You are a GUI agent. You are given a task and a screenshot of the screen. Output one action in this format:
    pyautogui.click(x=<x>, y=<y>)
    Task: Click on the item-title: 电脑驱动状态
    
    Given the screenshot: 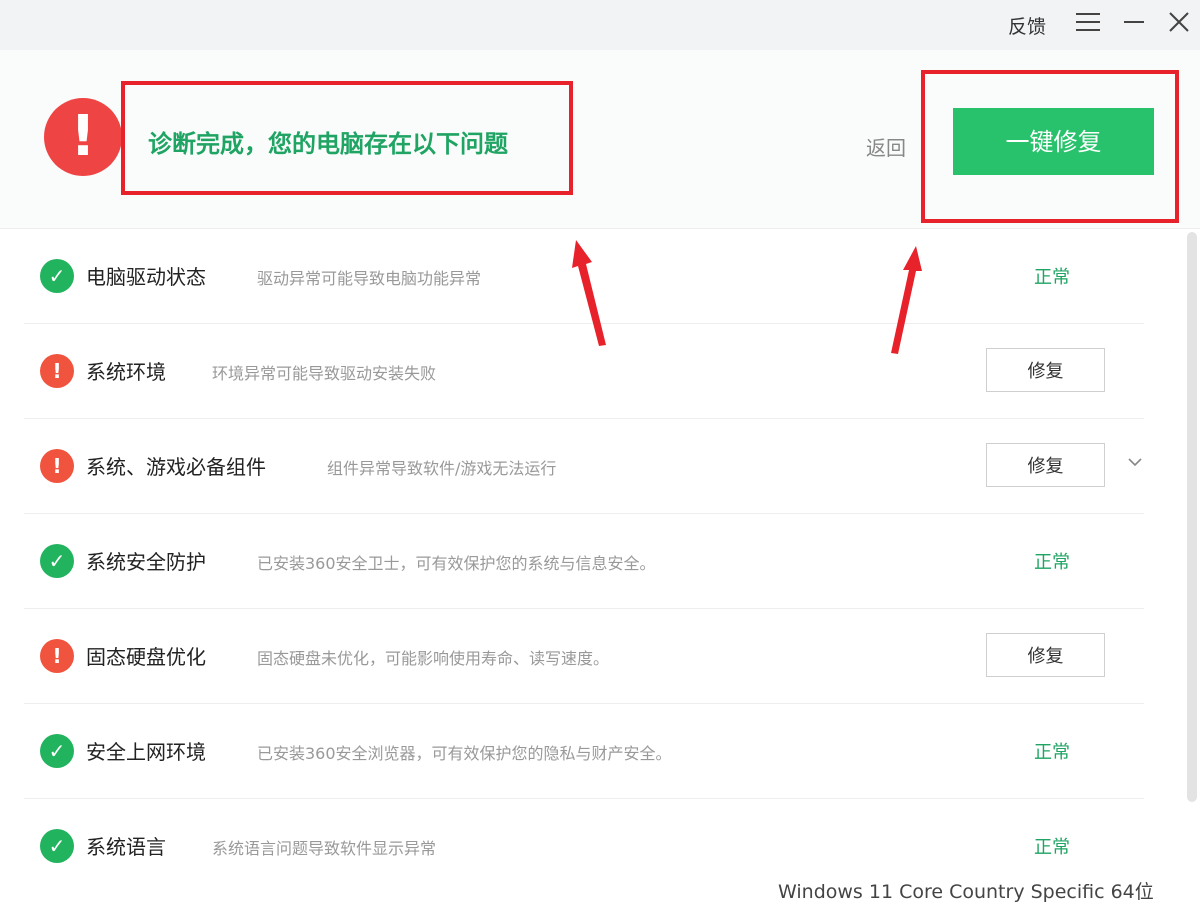 What is the action you would take?
    pyautogui.click(x=146, y=277)
    